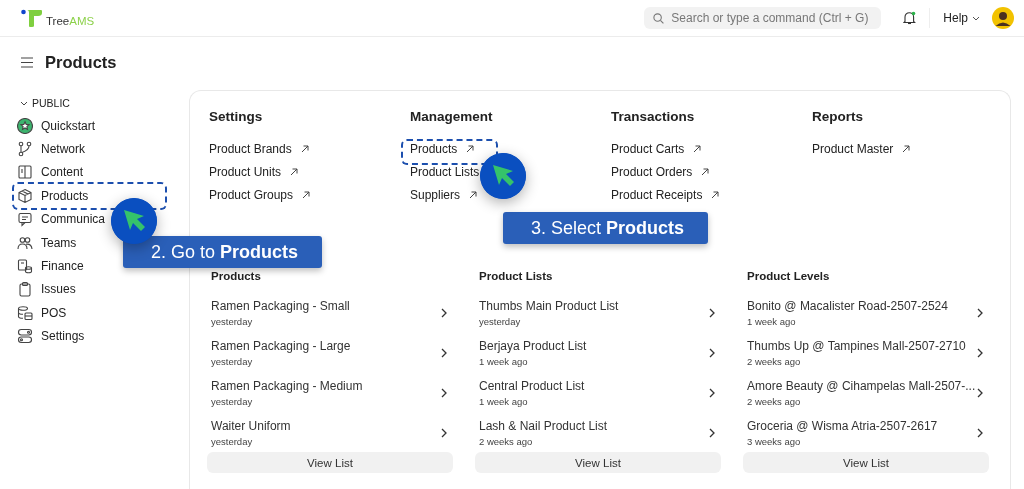 This screenshot has height=489, width=1024. Describe the element at coordinates (25, 219) in the screenshot. I see `chat-icon` at that location.